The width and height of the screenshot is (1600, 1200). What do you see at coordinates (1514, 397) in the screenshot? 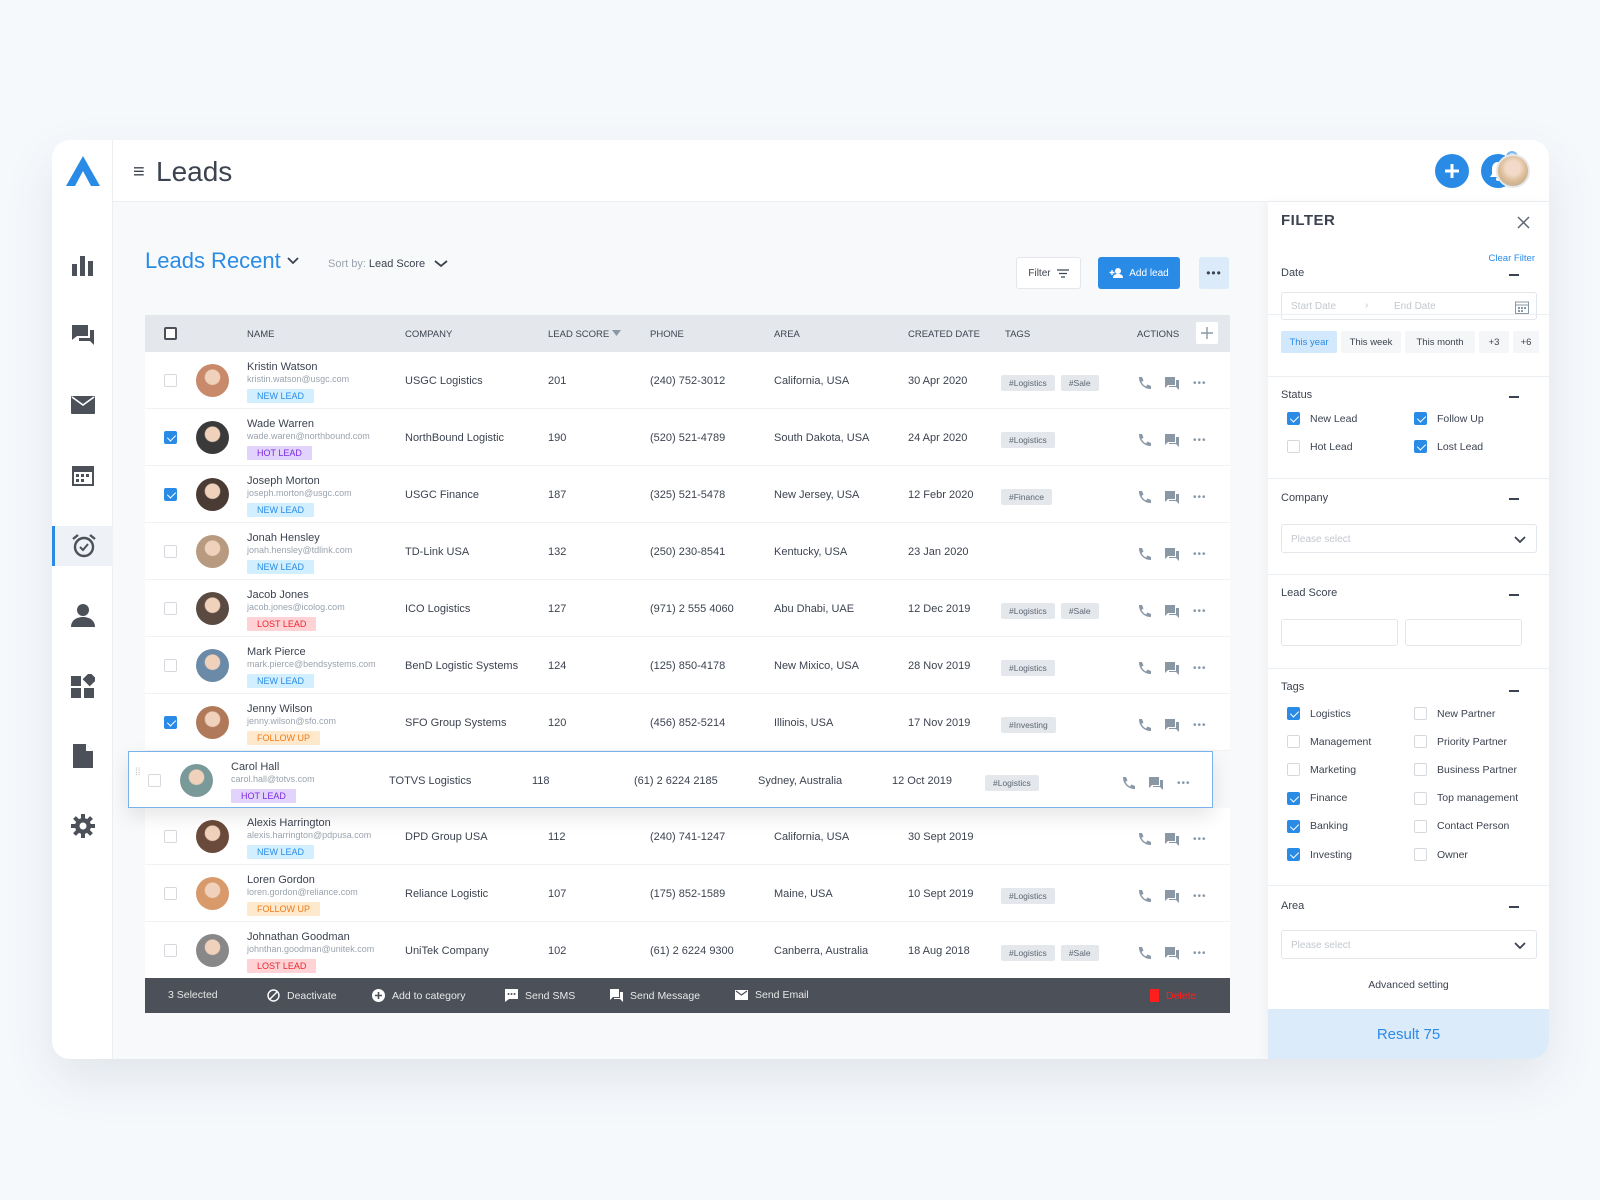
I see `collapse-status-icon` at bounding box center [1514, 397].